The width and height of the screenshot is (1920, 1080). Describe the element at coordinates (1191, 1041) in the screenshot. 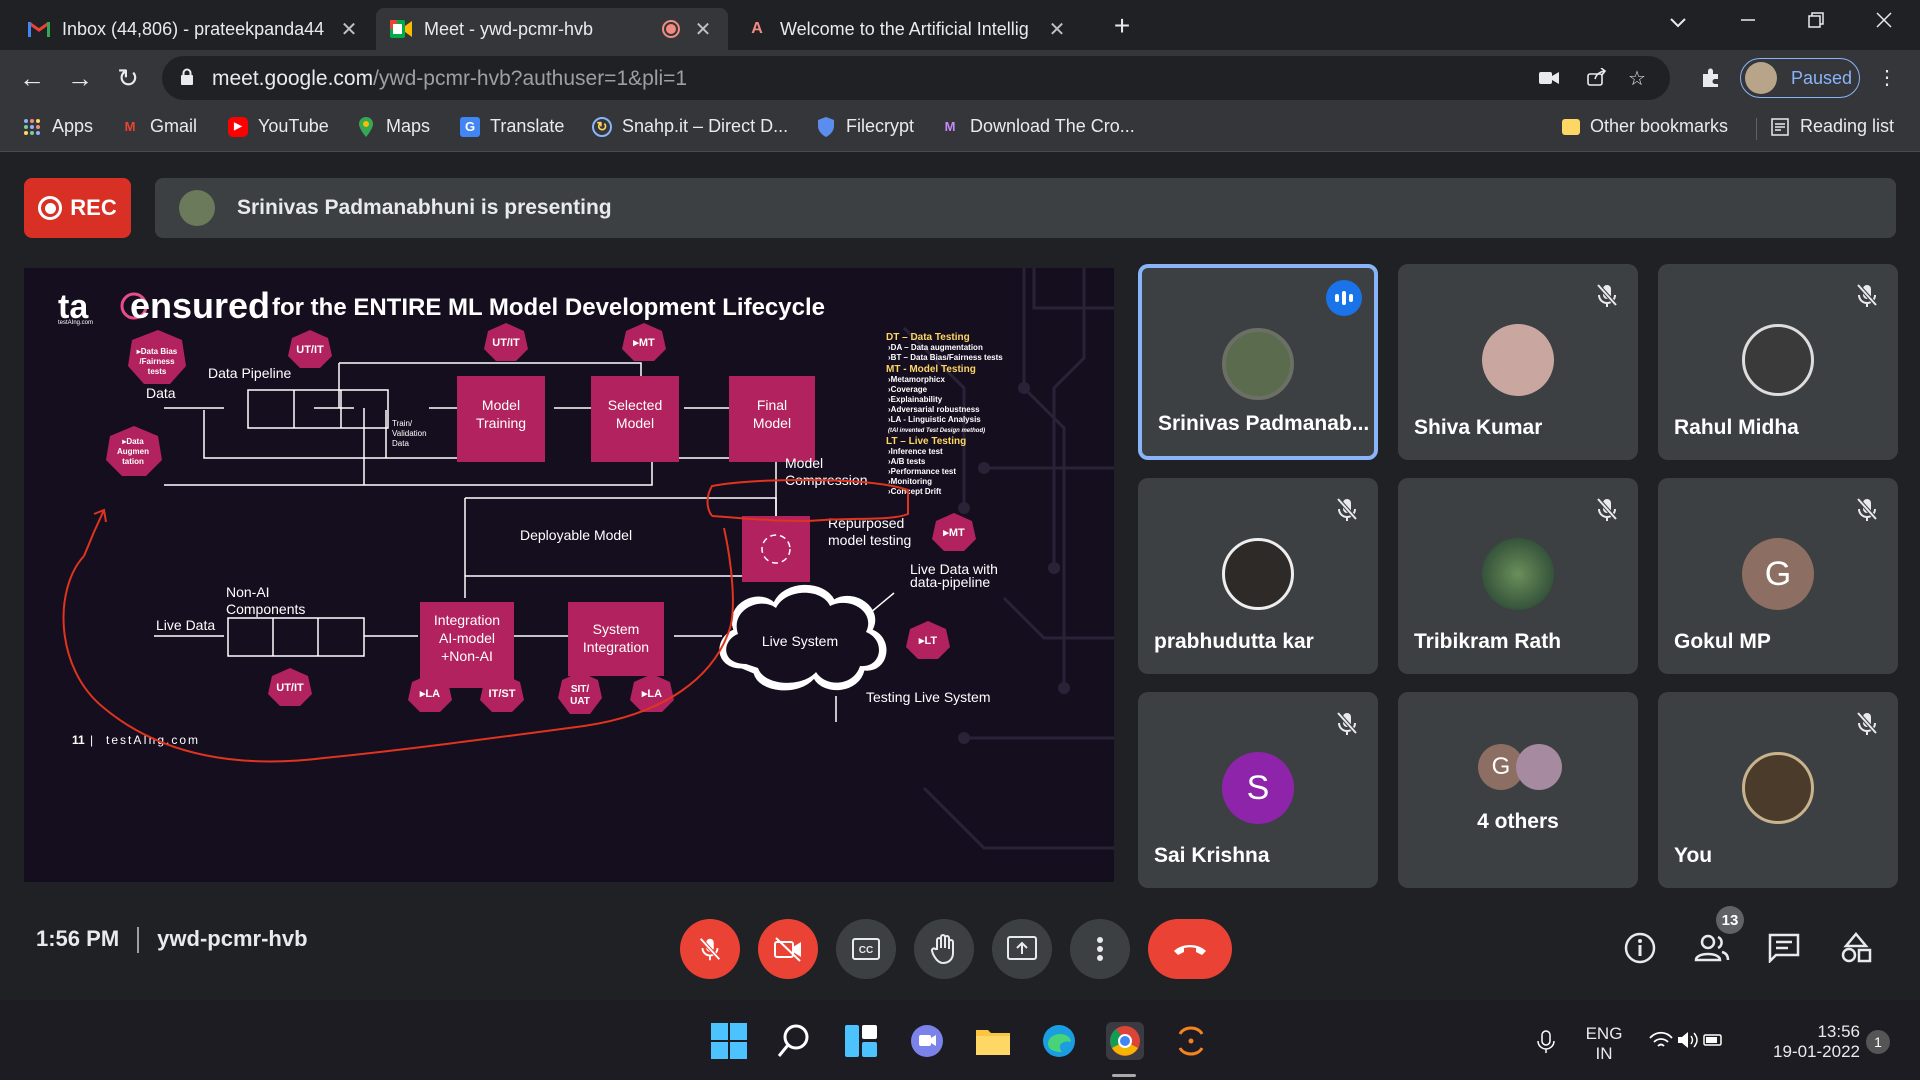

I see `app-icon` at that location.